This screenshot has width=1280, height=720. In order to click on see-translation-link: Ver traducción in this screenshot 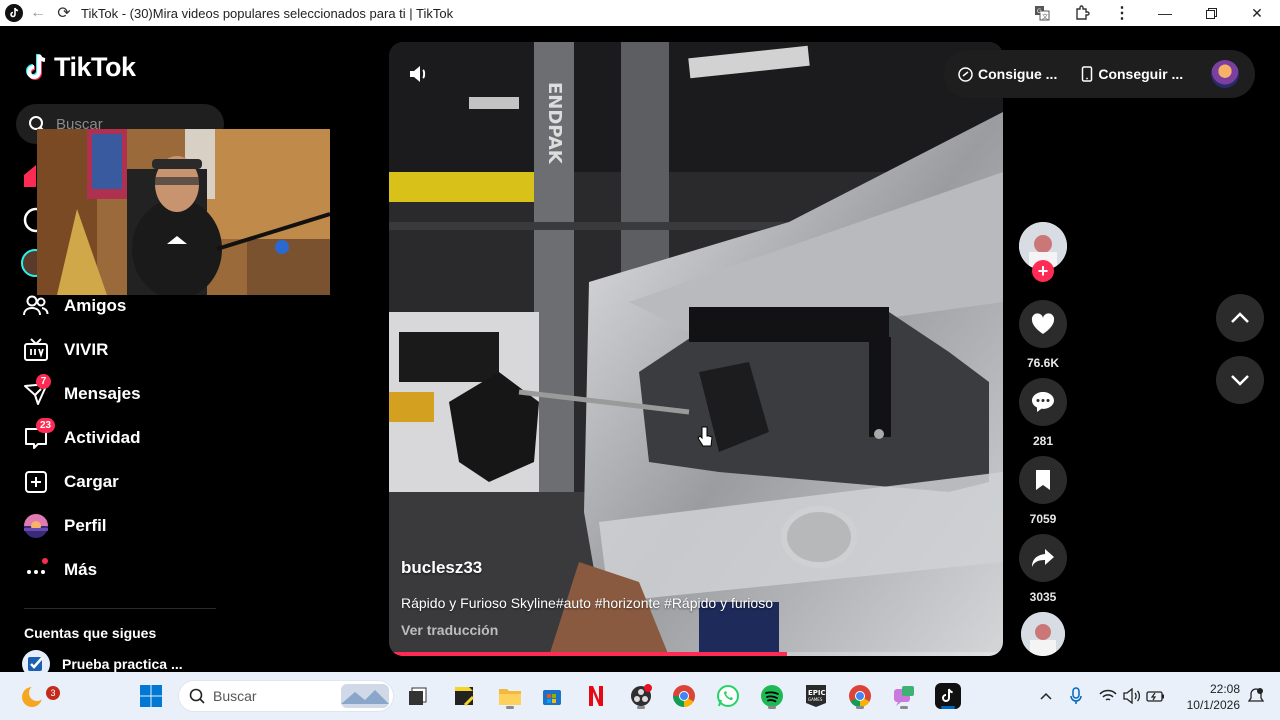, I will do `click(449, 630)`.